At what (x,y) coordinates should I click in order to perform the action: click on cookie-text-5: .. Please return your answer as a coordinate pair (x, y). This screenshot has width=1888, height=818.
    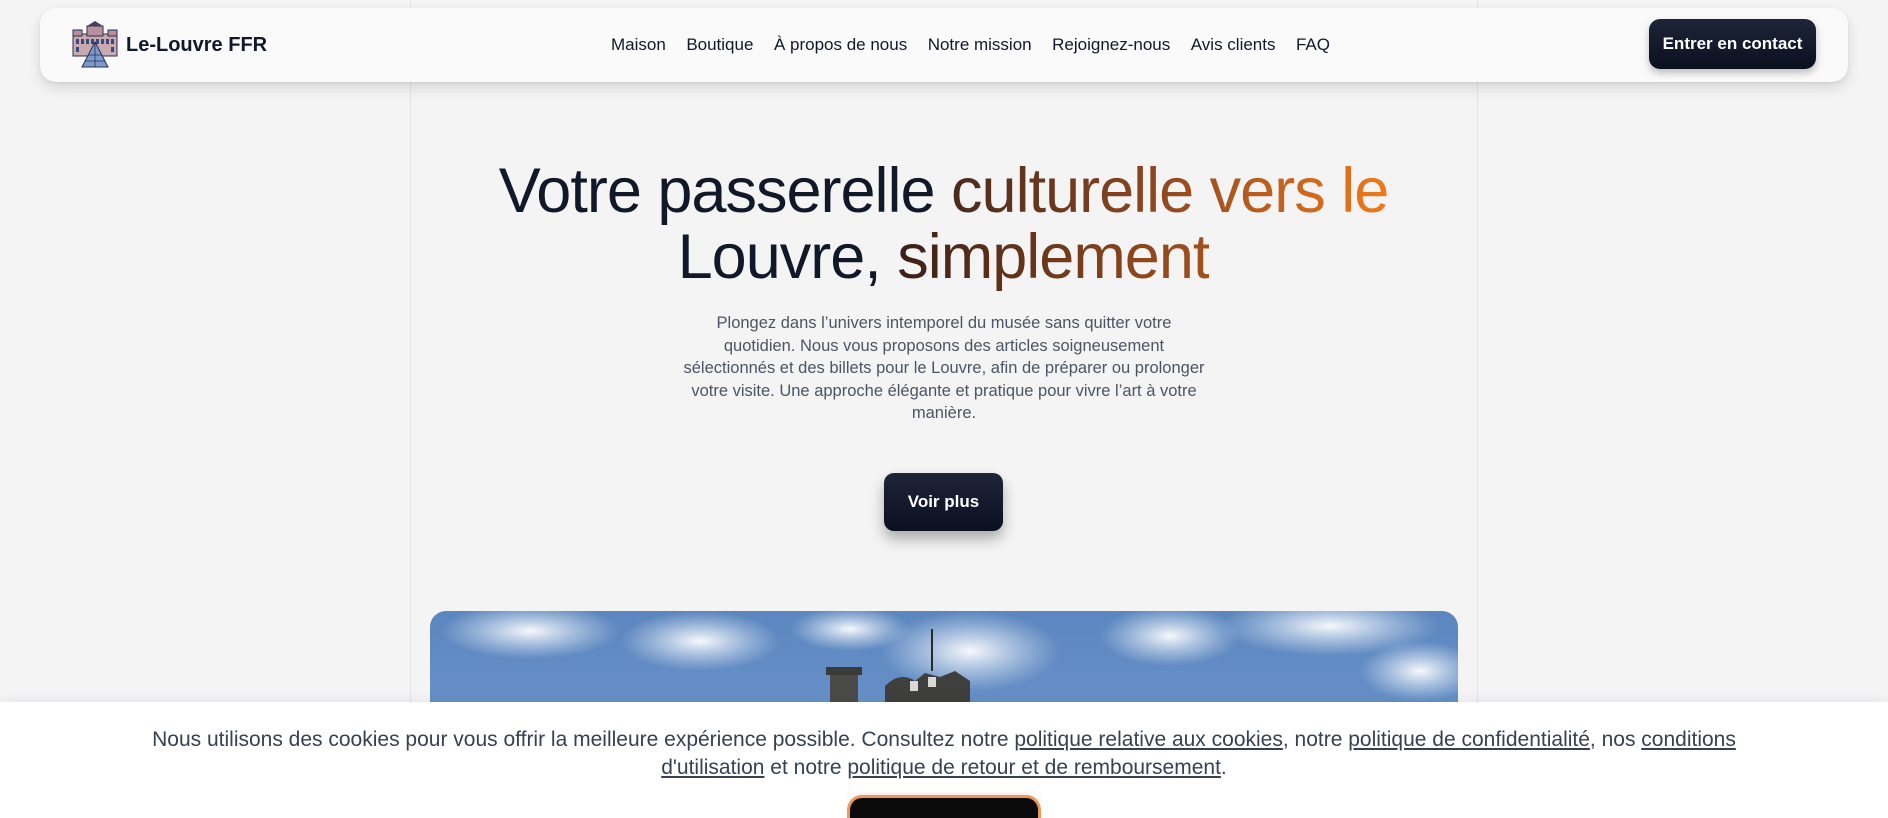
    Looking at the image, I should click on (1223, 767).